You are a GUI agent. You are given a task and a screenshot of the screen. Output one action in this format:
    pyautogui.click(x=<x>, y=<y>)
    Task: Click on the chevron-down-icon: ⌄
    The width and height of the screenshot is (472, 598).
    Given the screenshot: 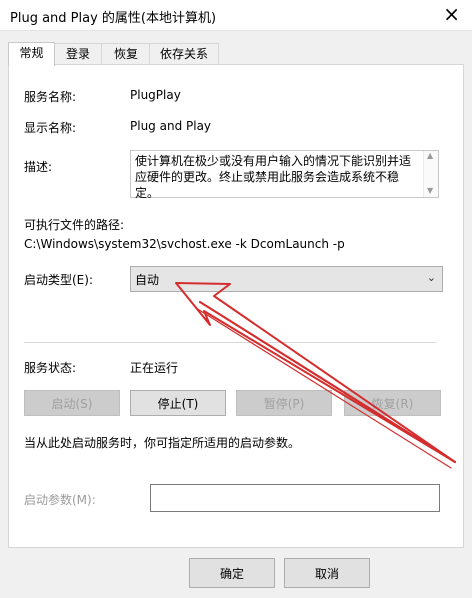 What is the action you would take?
    pyautogui.click(x=431, y=277)
    